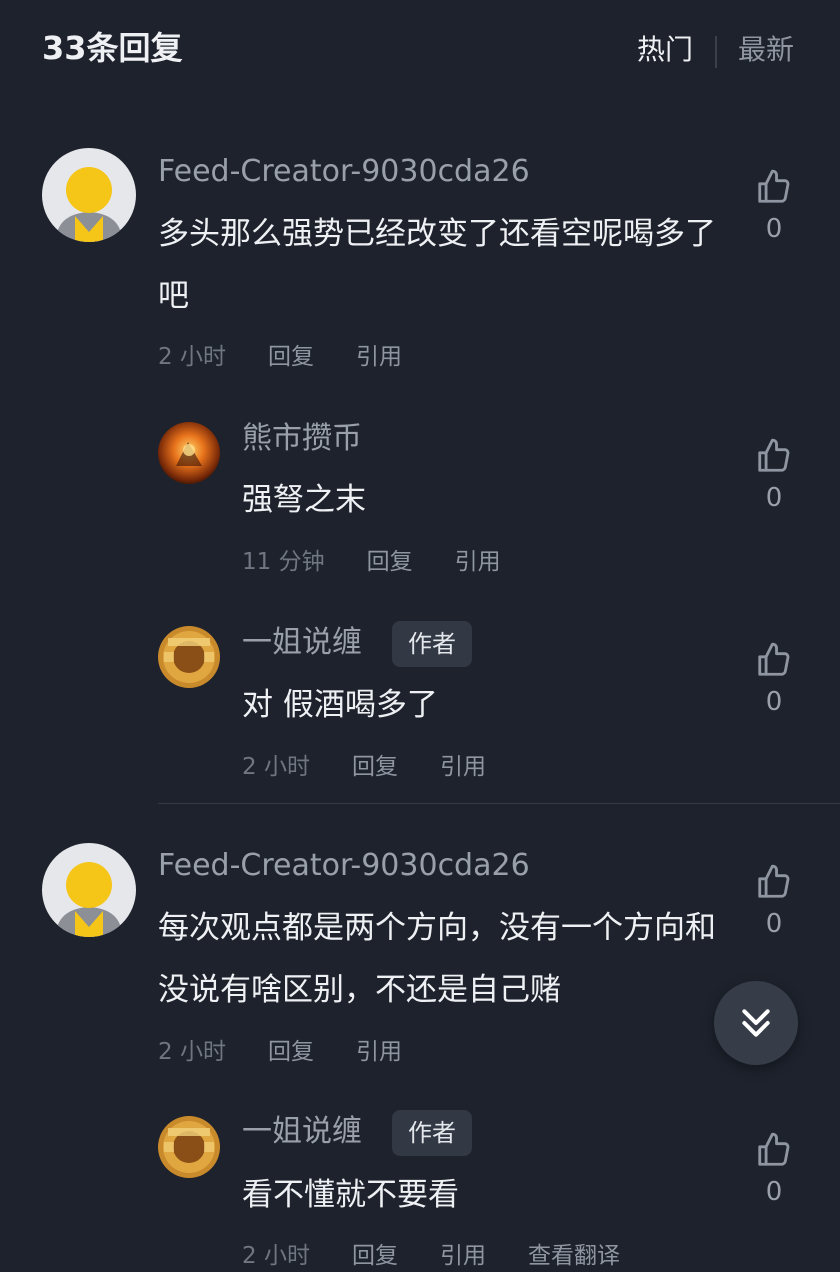 The width and height of the screenshot is (840, 1272). I want to click on sort-divider, so click(716, 52).